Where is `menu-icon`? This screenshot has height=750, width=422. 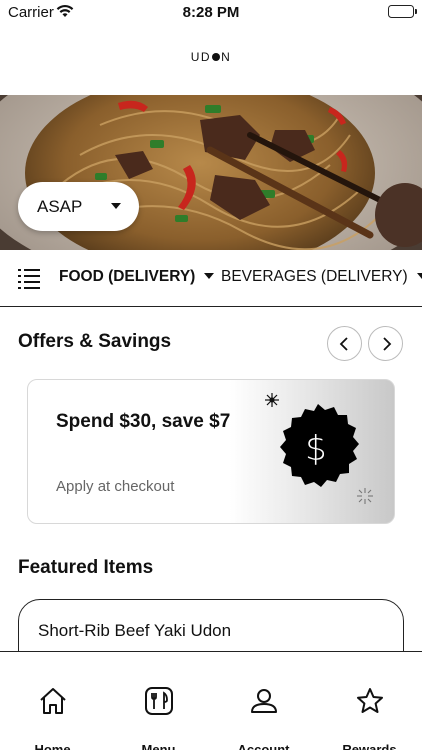
menu-icon is located at coordinates (159, 701).